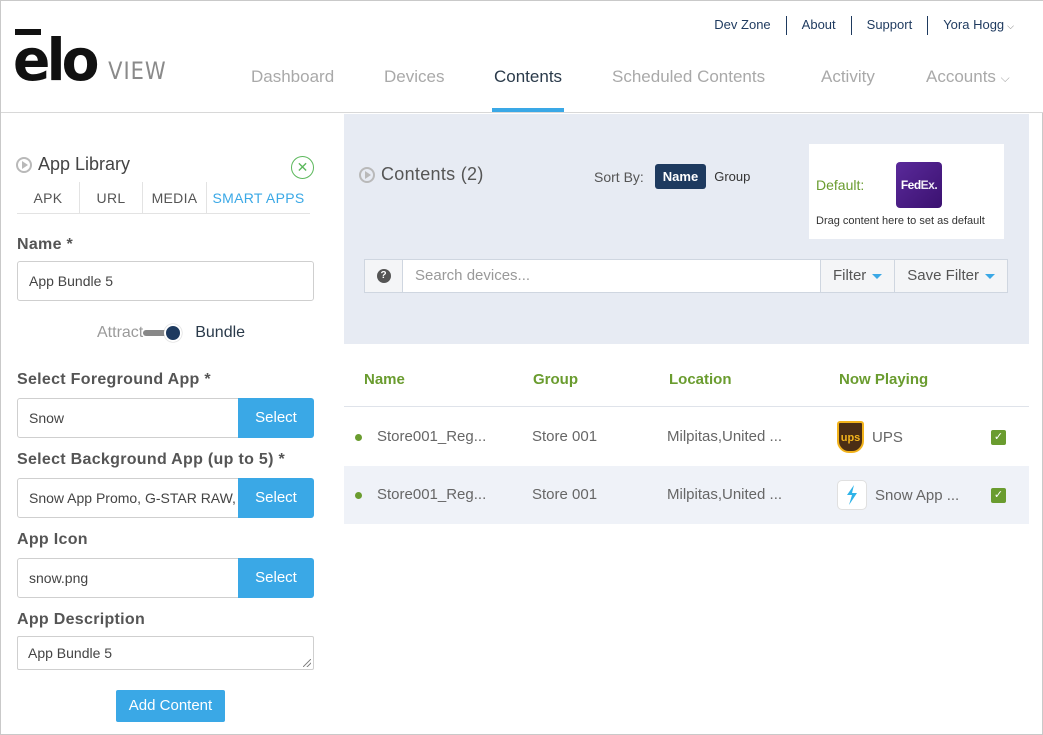 This screenshot has width=1043, height=735. What do you see at coordinates (848, 89) in the screenshot?
I see `nav-activity: Activity` at bounding box center [848, 89].